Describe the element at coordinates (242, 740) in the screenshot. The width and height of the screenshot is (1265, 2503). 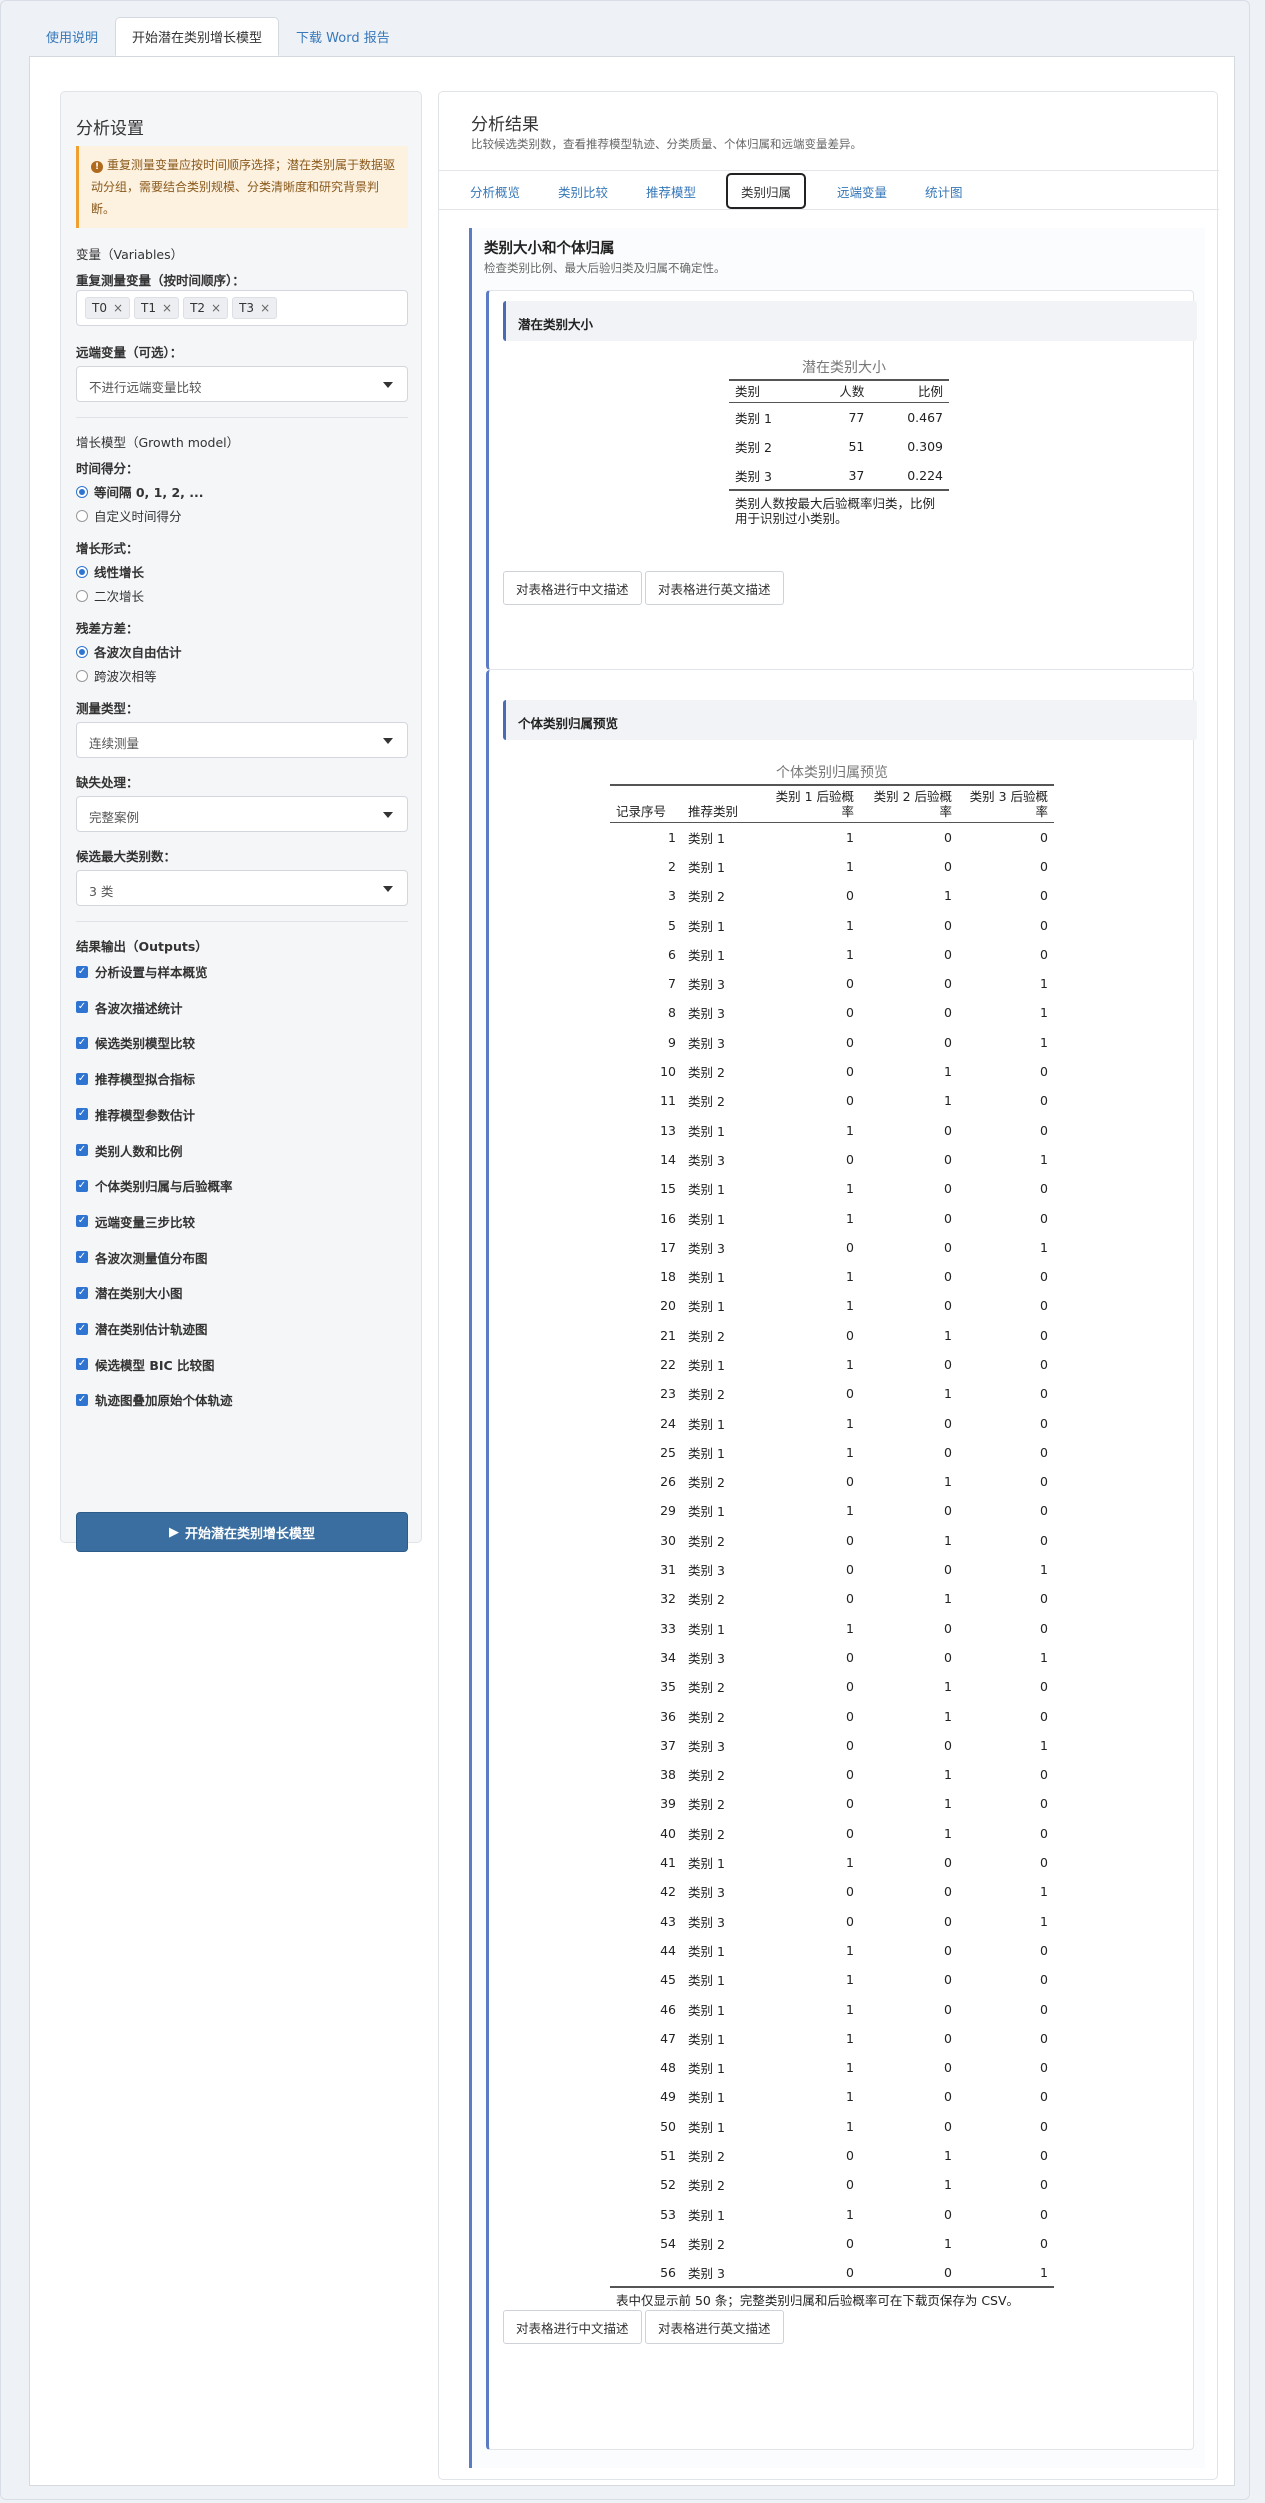
I see `measure-select: 连续测量` at that location.